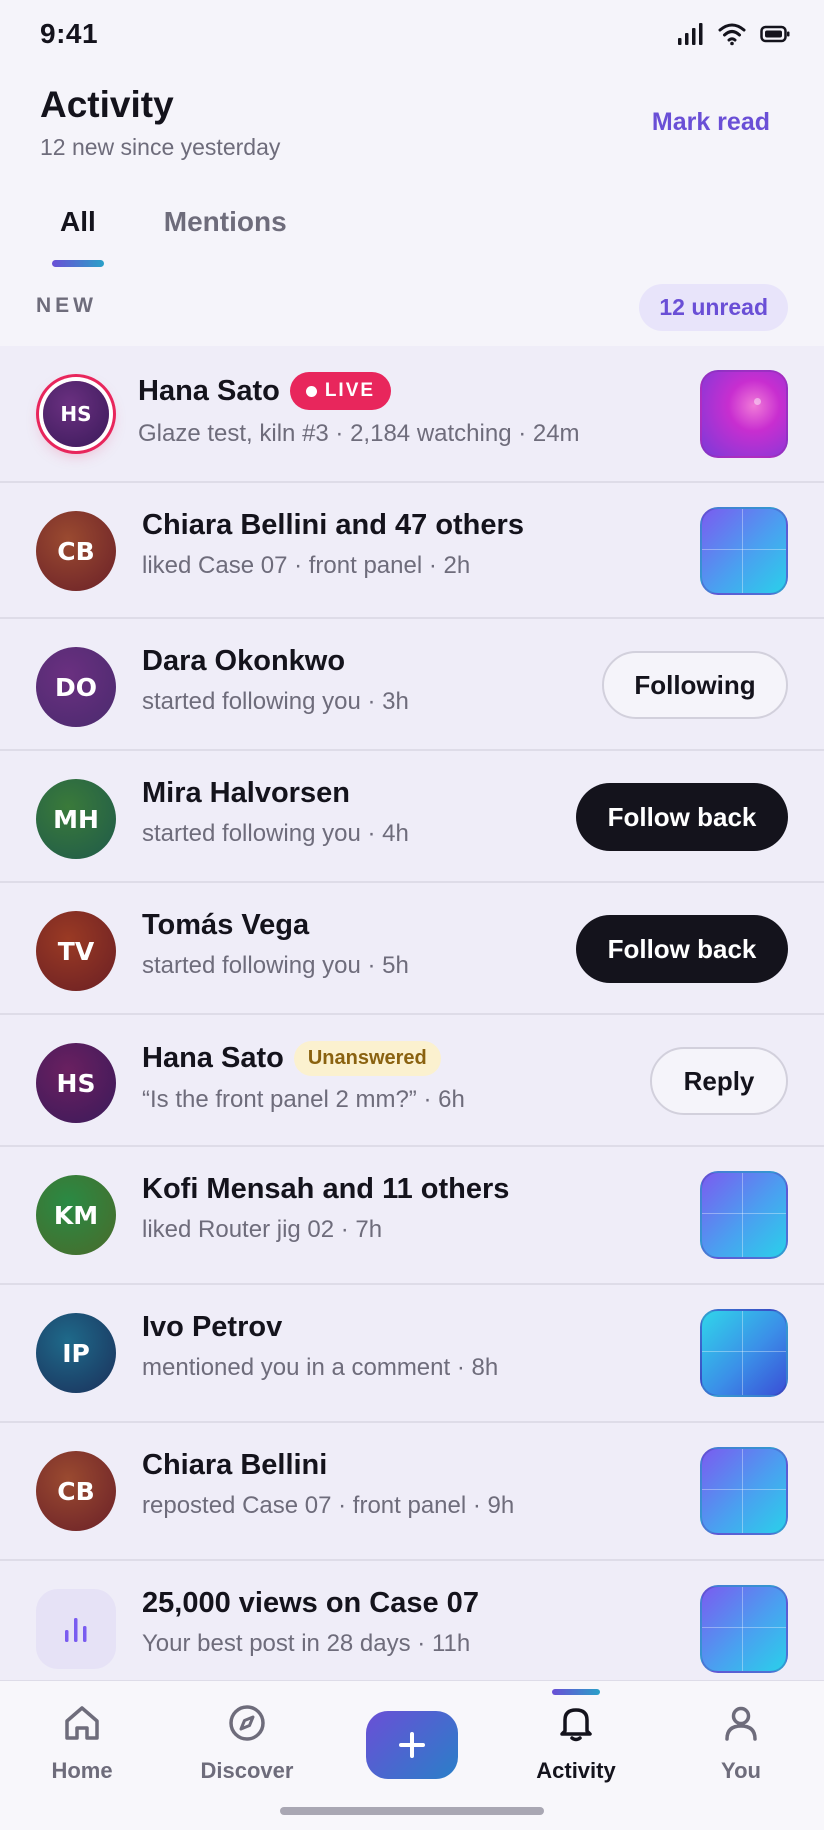  I want to click on section-header: NEW 12 unread, so click(412, 306).